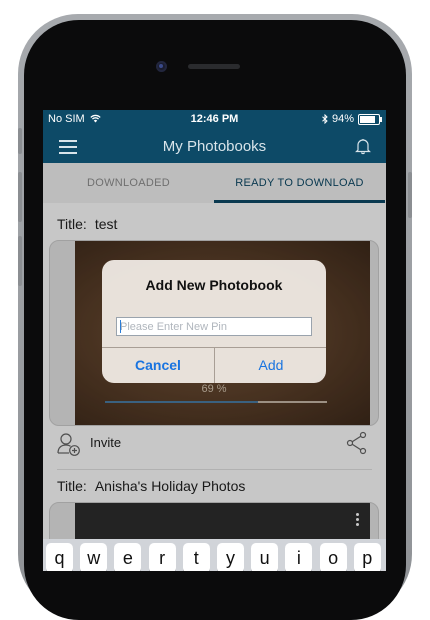 The height and width of the screenshot is (620, 430). I want to click on key-w: w, so click(94, 557).